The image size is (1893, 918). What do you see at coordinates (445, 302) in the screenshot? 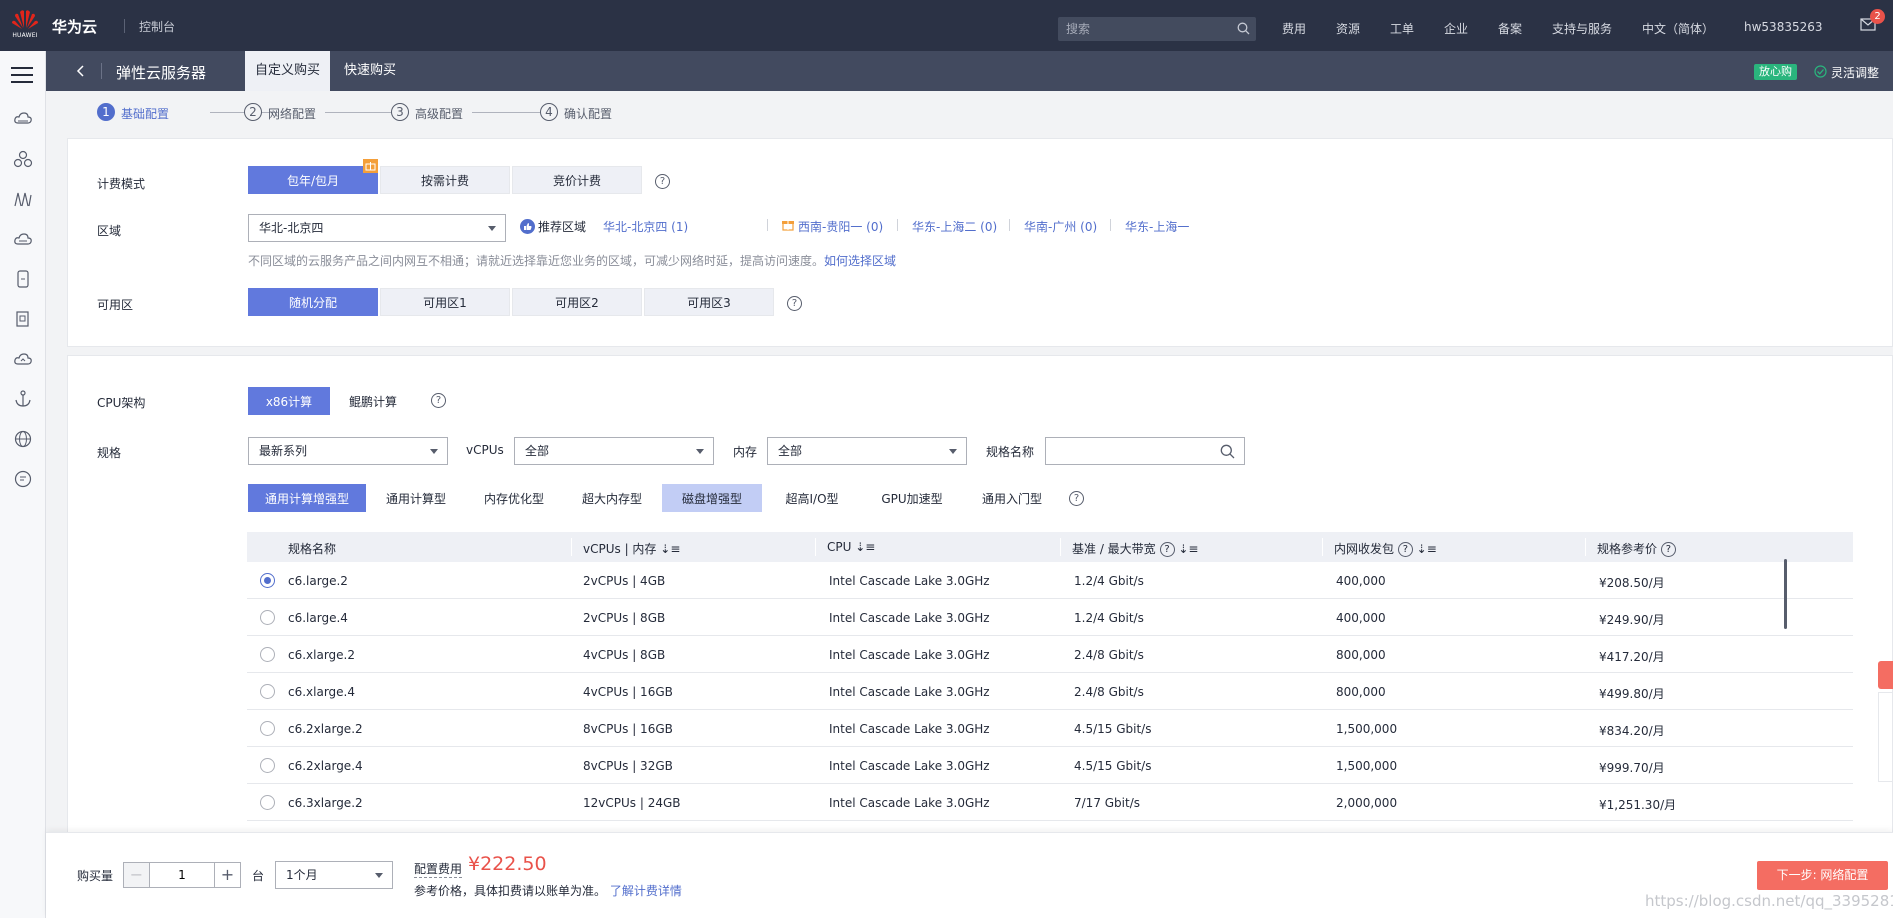
I see `az-1: 可用区1` at bounding box center [445, 302].